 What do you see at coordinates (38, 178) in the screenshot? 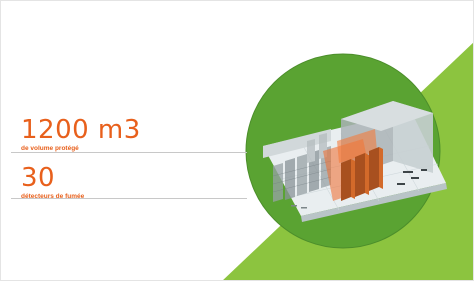
I see `stat-detectors-value: 30` at bounding box center [38, 178].